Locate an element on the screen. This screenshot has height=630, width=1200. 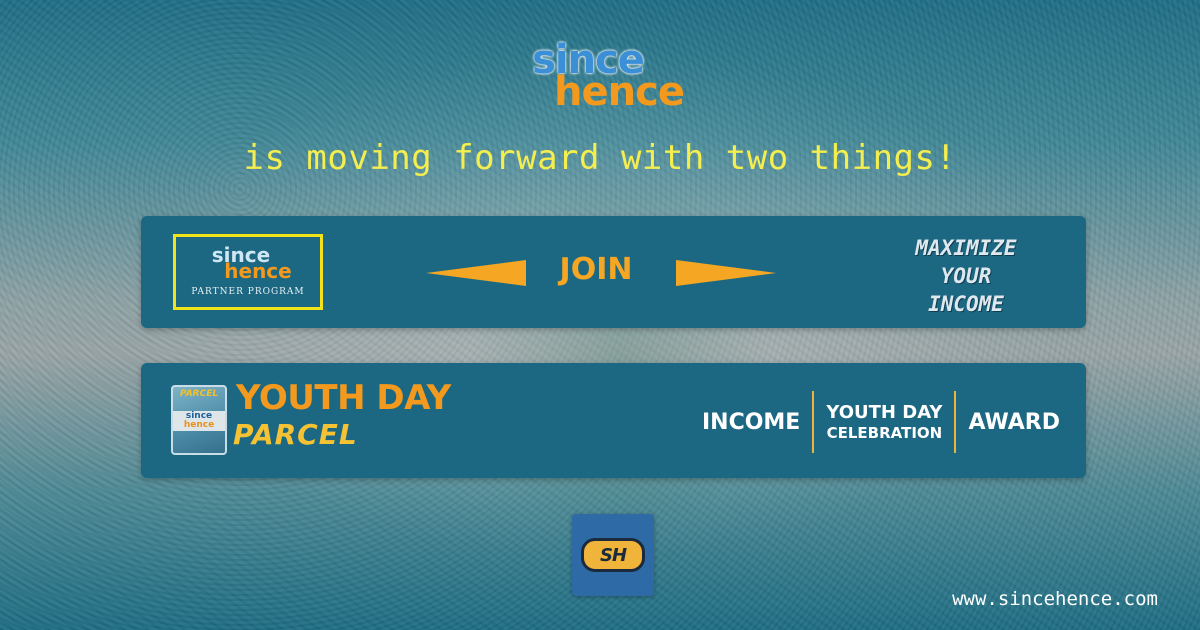
partner-program-label: PARTNER PROGRAM is located at coordinates (248, 292).